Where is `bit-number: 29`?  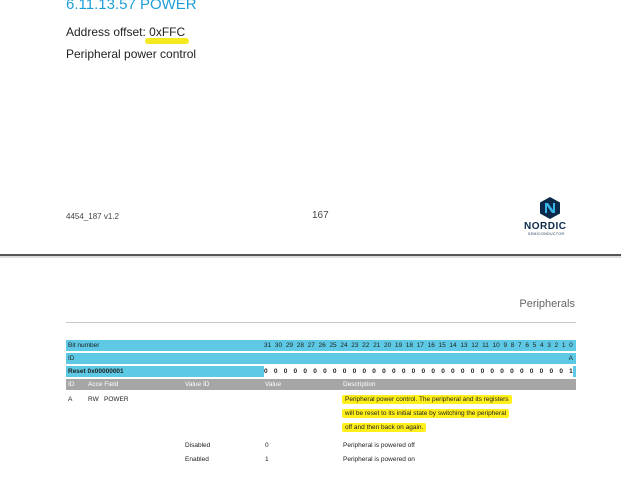 bit-number: 29 is located at coordinates (289, 345).